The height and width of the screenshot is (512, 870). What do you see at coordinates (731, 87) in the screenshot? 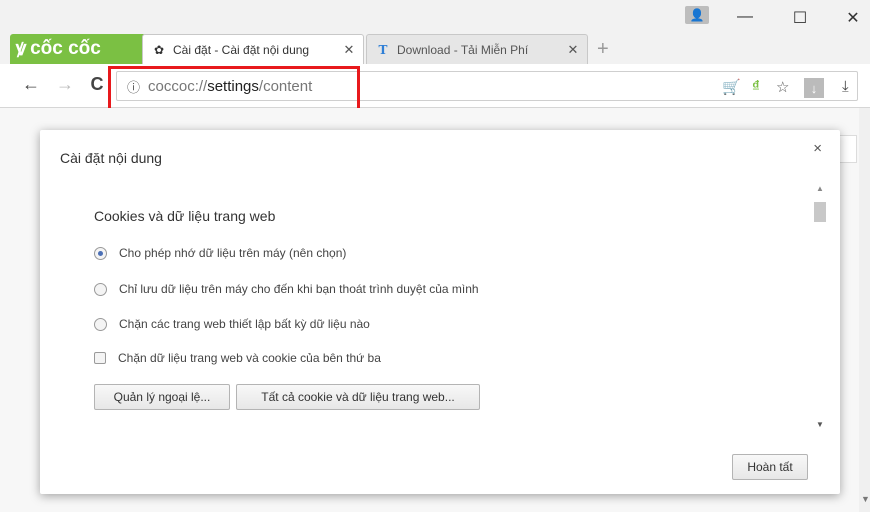
I see `shopping-cart-icon: 🛒` at bounding box center [731, 87].